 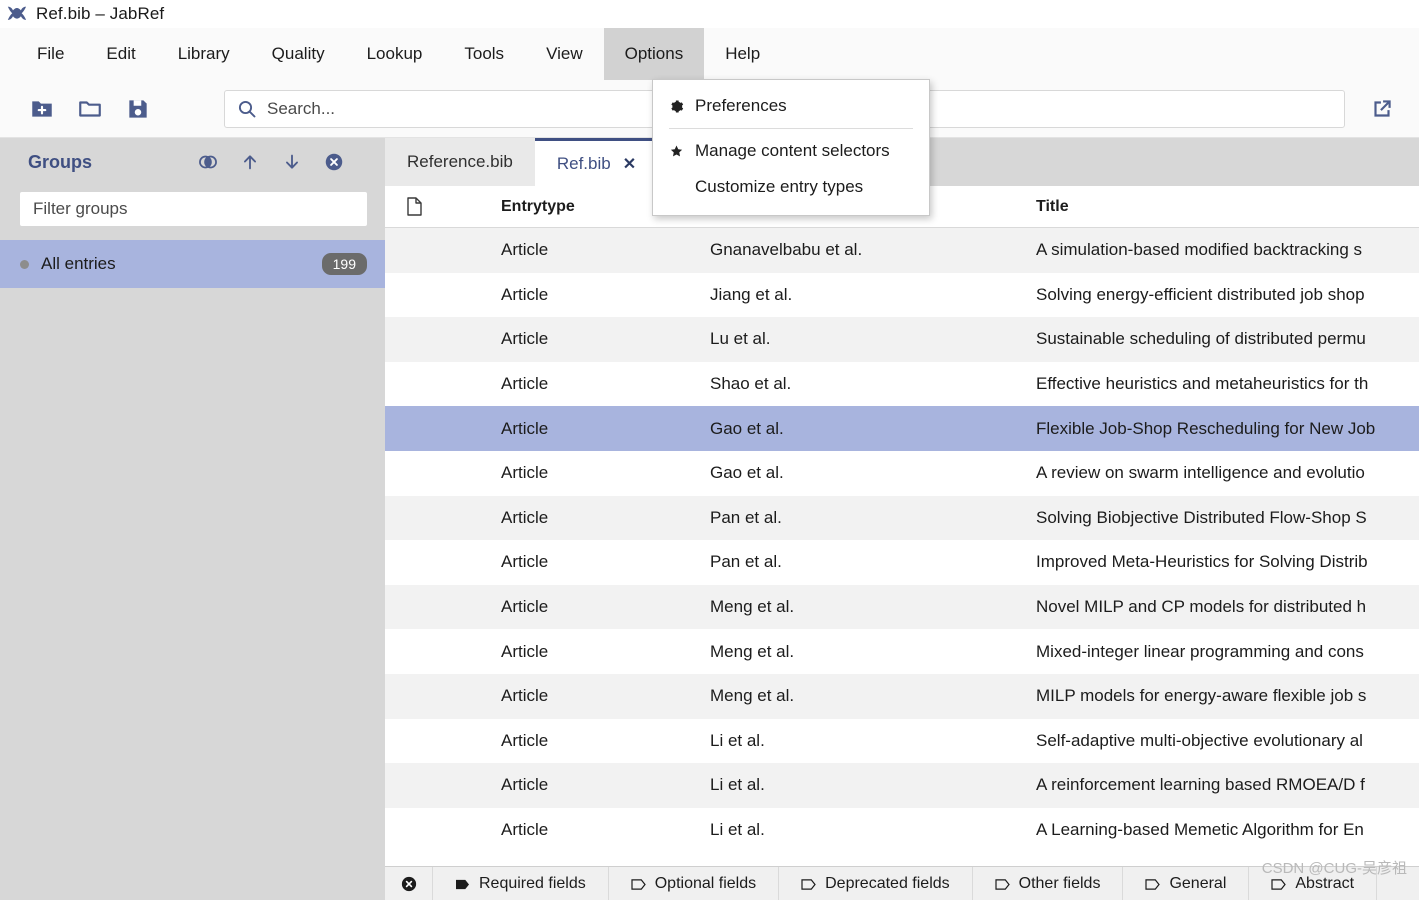 I want to click on row-author: Jiang et al., so click(x=751, y=294).